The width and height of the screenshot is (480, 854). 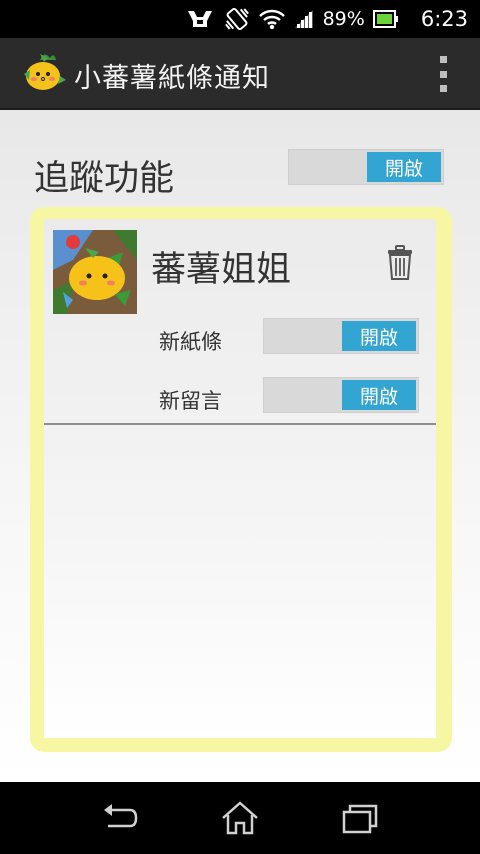 I want to click on action-bar: 小蕃薯紙條通知, so click(x=240, y=74).